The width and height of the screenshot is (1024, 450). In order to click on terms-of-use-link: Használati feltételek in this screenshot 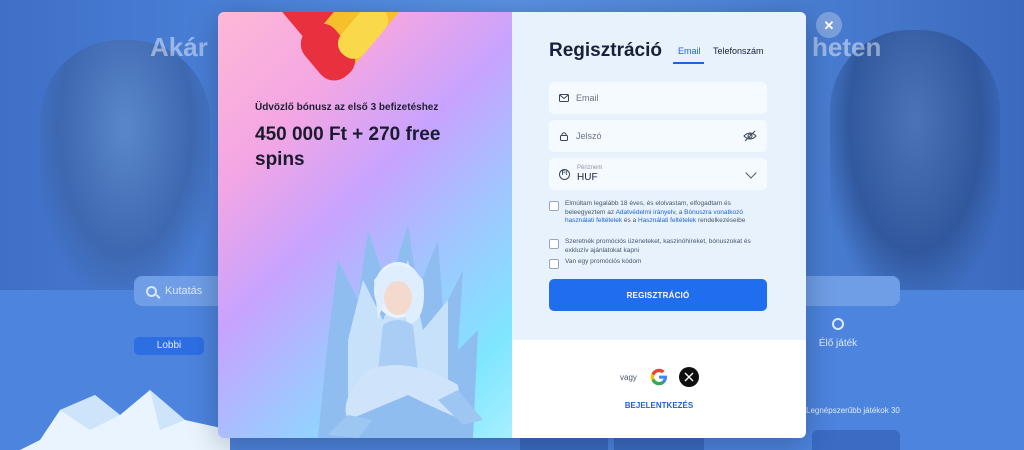, I will do `click(667, 220)`.